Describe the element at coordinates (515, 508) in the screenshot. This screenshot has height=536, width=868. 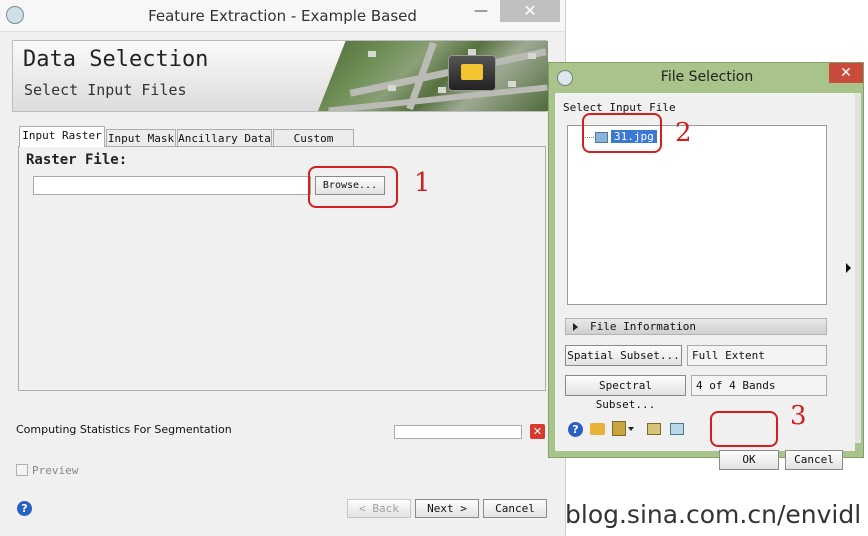
I see `cancel-button: Cancel` at that location.